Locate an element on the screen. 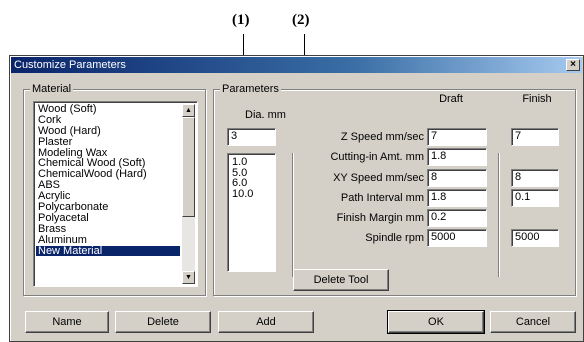 The height and width of the screenshot is (342, 584). tool-list: 1.0 5.0 6.0 10.0 is located at coordinates (251, 178).